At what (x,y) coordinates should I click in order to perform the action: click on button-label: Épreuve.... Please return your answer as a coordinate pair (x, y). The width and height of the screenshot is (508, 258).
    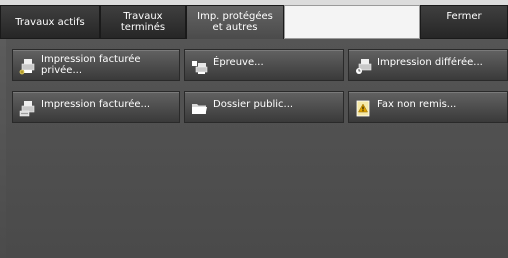
    Looking at the image, I should click on (238, 62).